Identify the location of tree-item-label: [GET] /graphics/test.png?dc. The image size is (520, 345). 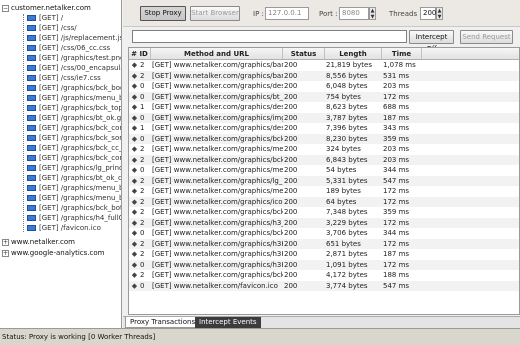
(80, 58).